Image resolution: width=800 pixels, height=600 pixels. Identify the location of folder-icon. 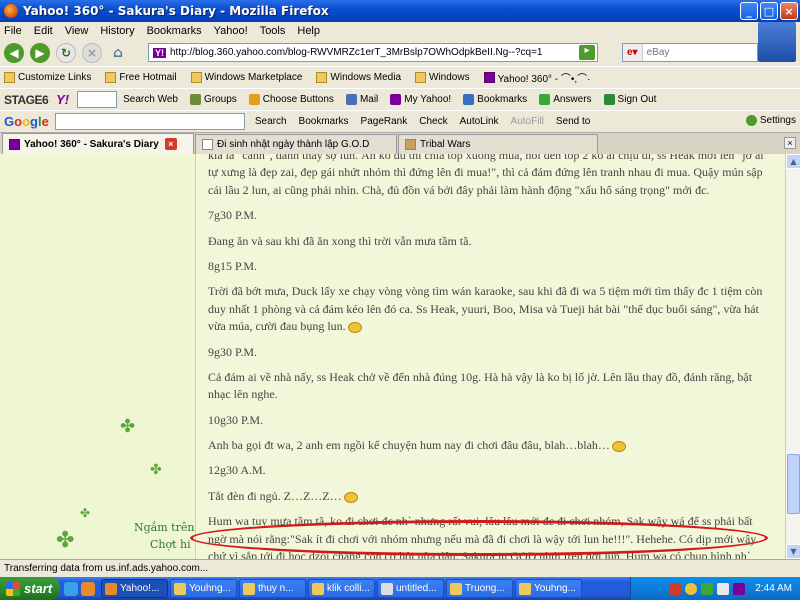
(249, 588).